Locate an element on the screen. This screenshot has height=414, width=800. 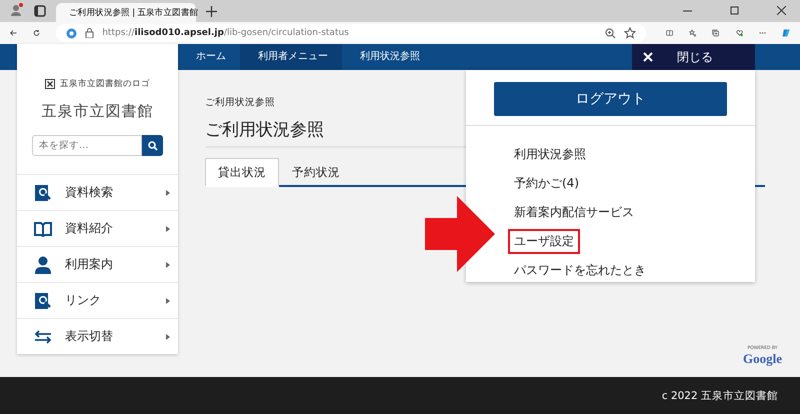
sidebar-menu-item: 表示切替 is located at coordinates (97, 336).